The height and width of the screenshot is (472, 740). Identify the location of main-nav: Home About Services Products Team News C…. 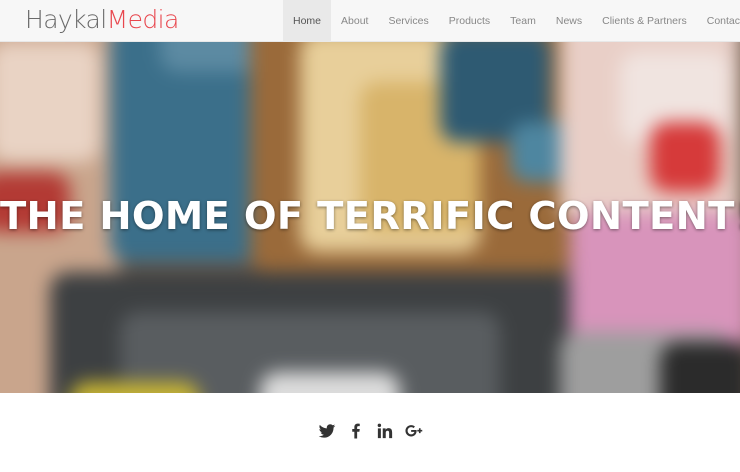
(511, 21).